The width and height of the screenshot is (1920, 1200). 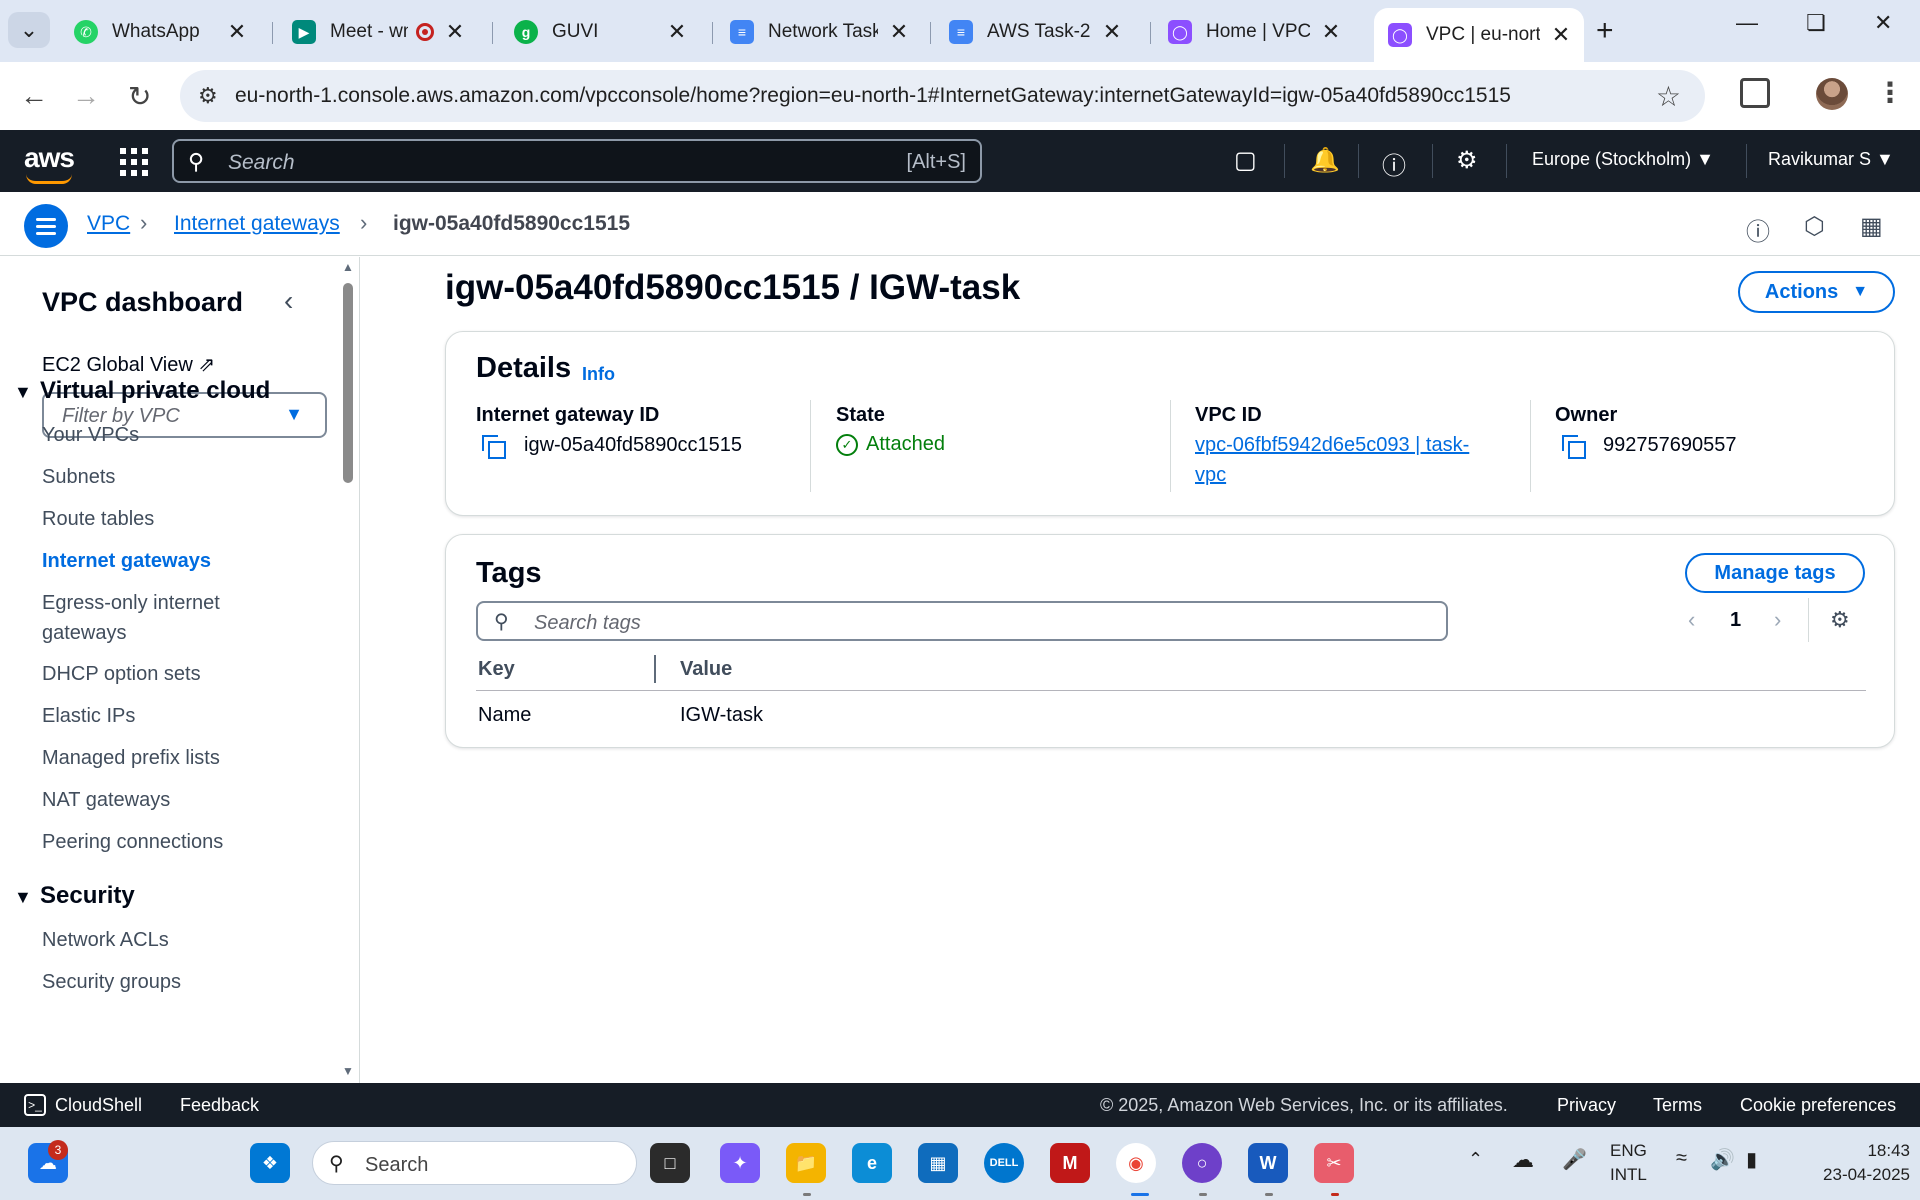 I want to click on tab-whatsapp: ✆ WhatsApp ✕, so click(x=160, y=32).